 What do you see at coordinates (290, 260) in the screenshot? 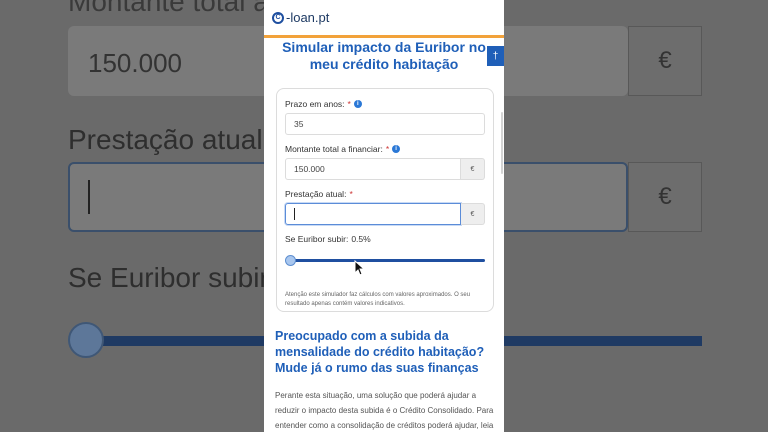
I see `slider-knob` at bounding box center [290, 260].